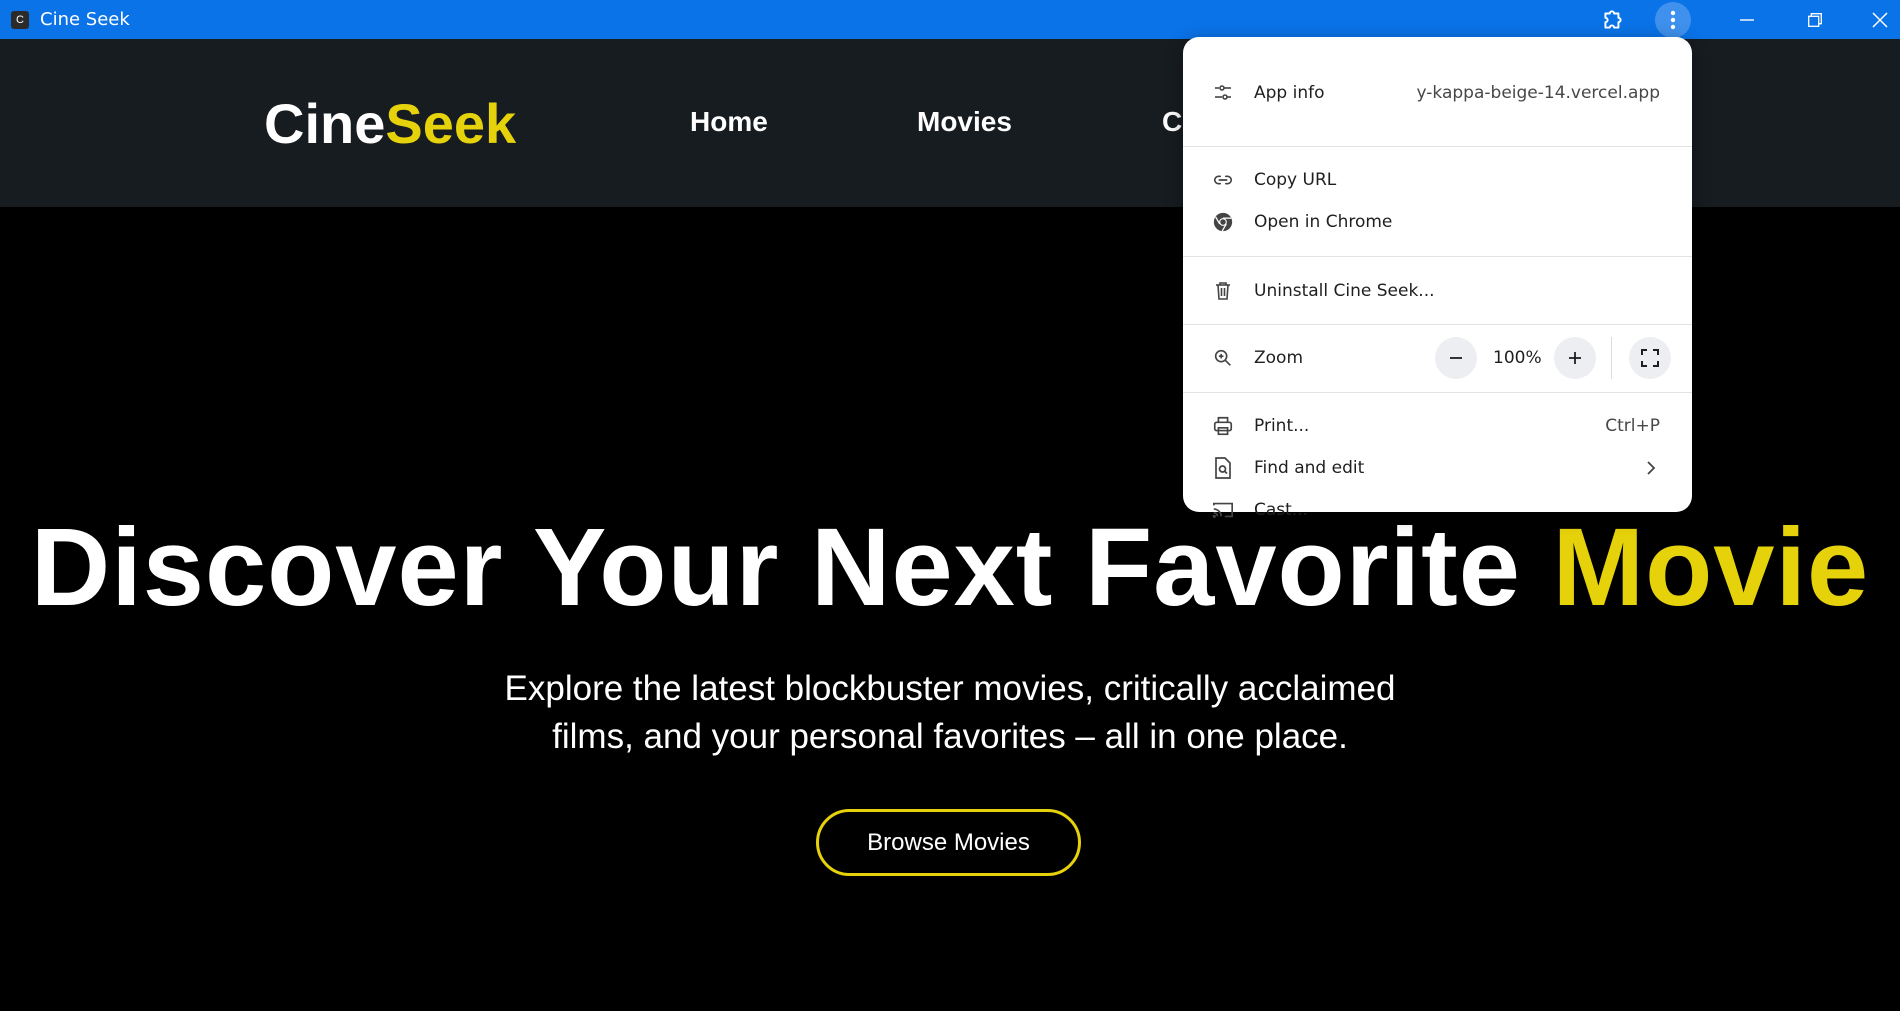 This screenshot has height=1011, width=1900. I want to click on window-title: Cine Seek, so click(85, 19).